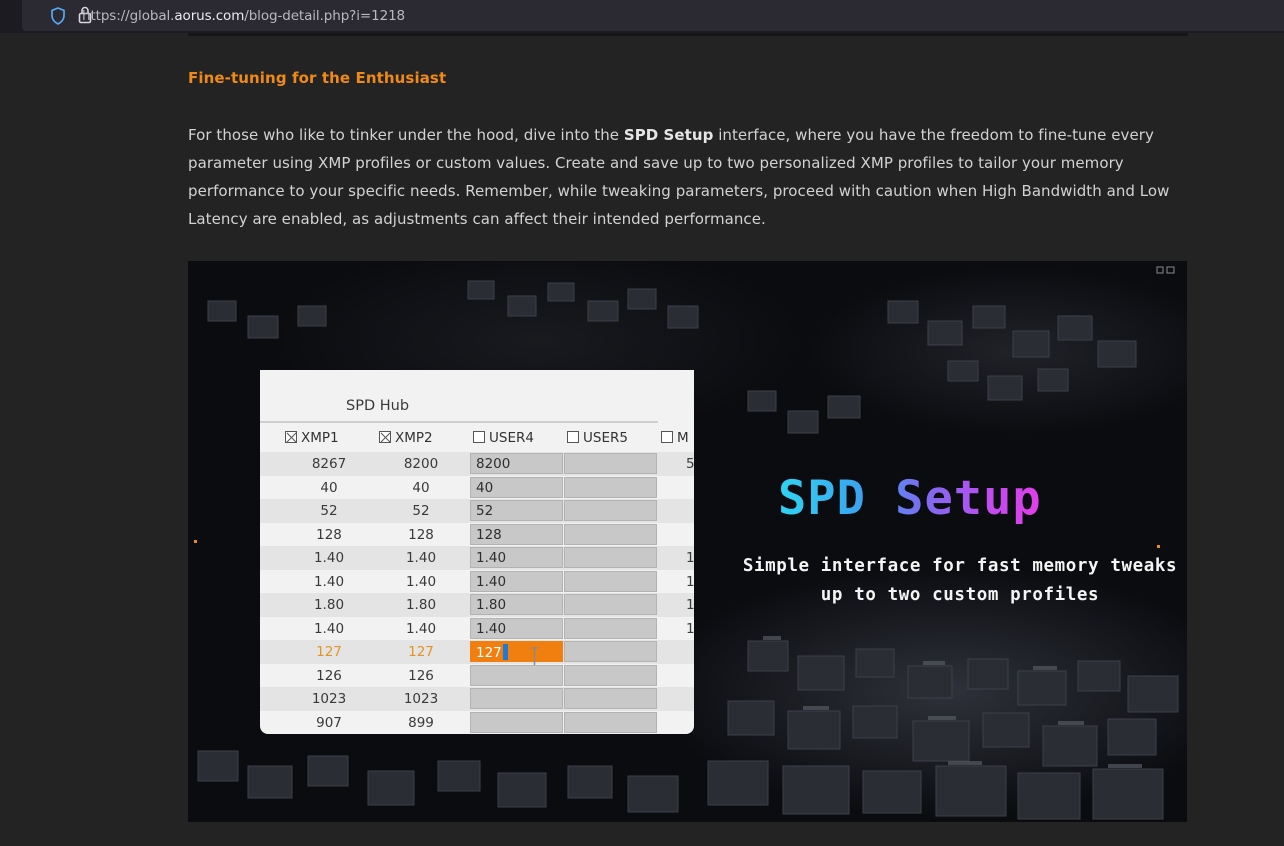 This screenshot has width=1284, height=846. I want to click on table-row: 1.80 1.80 1.80 1, so click(477, 605).